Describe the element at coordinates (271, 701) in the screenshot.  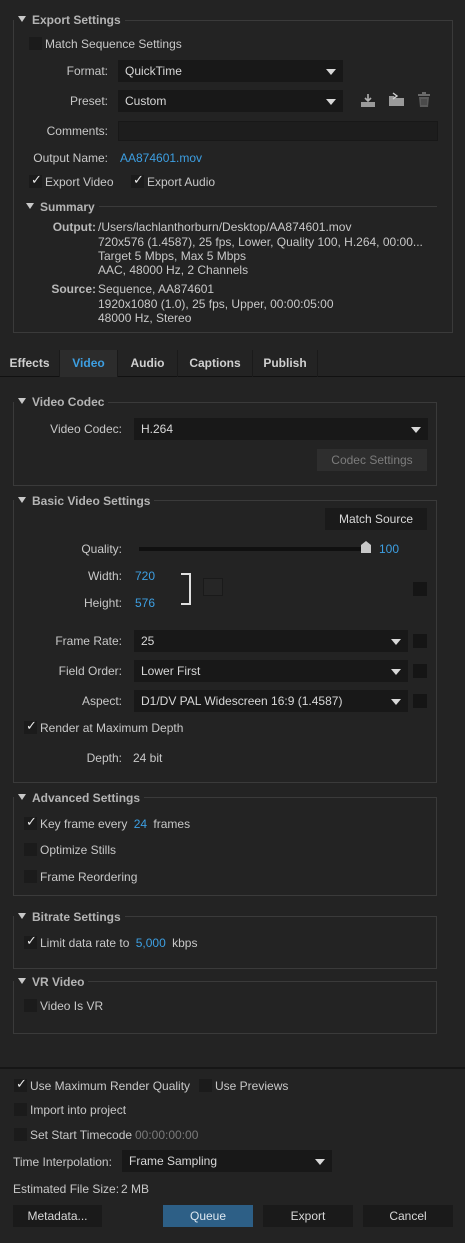
I see `aspect-dropdown: D1/DV PAL Widescreen 16:9 (1.4587)` at that location.